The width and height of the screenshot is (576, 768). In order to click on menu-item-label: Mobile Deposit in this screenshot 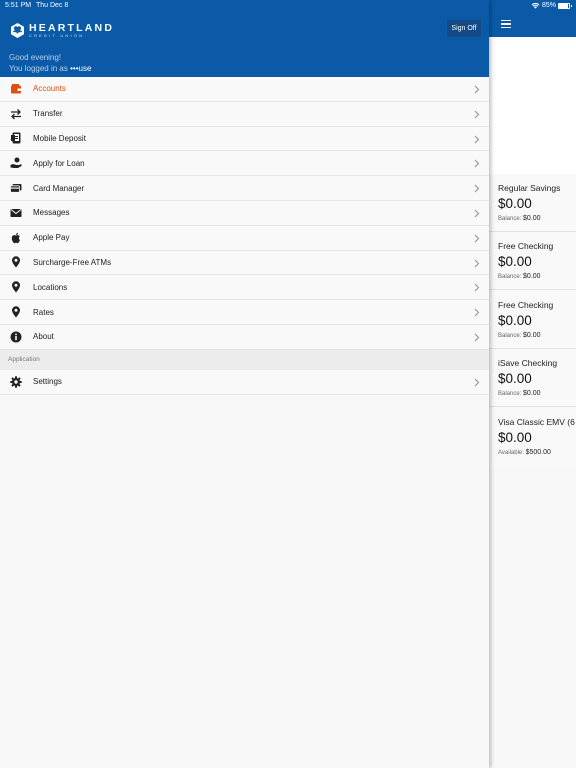, I will do `click(59, 138)`.